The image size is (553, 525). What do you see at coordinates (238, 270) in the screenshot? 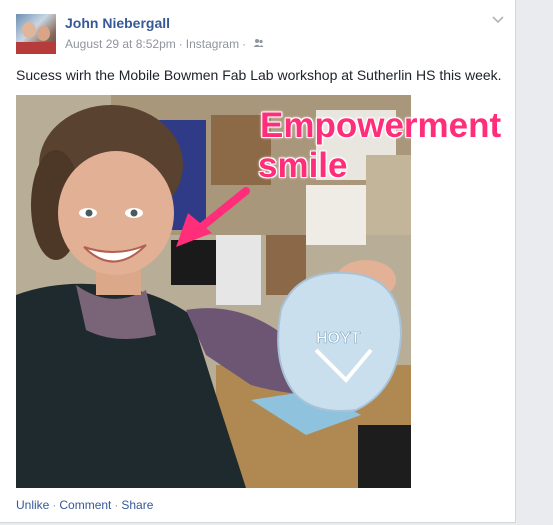
I see `photo-monitor-white` at bounding box center [238, 270].